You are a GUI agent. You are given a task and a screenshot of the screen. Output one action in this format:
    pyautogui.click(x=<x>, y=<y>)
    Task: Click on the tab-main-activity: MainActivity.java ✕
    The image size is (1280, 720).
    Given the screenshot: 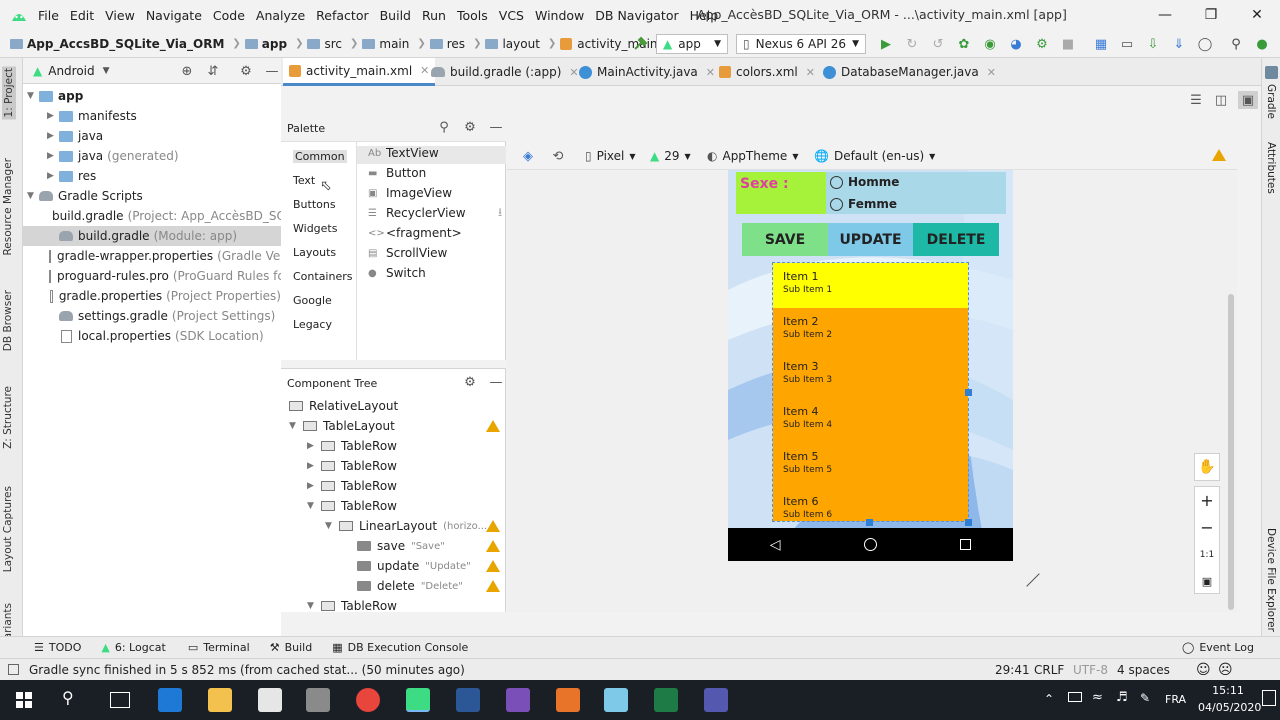 What is the action you would take?
    pyautogui.click(x=647, y=72)
    